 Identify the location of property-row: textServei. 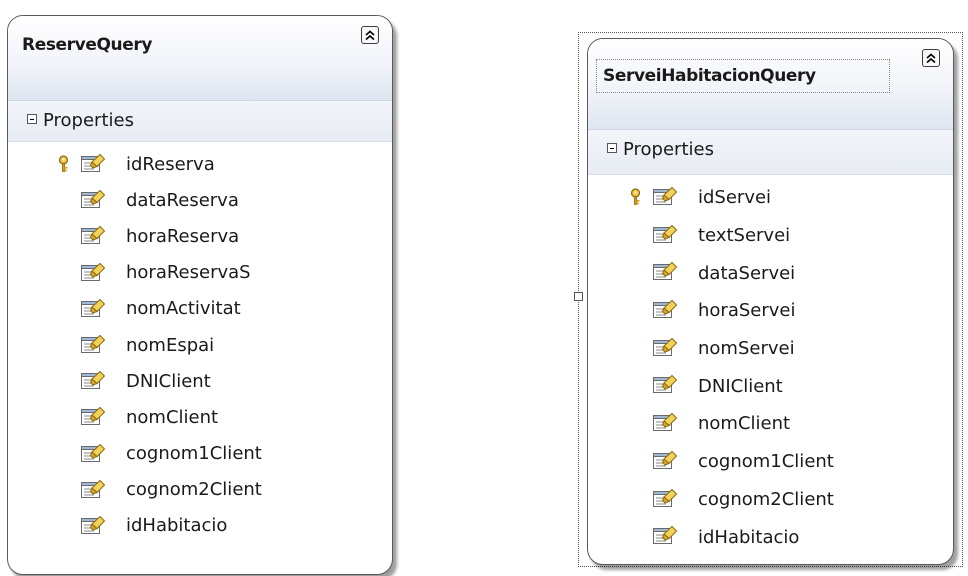
(770, 236).